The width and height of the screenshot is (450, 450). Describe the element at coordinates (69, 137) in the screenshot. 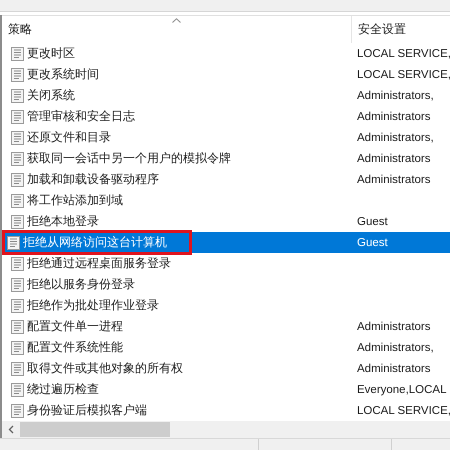

I see `policy-name: 还原文件和目录` at that location.